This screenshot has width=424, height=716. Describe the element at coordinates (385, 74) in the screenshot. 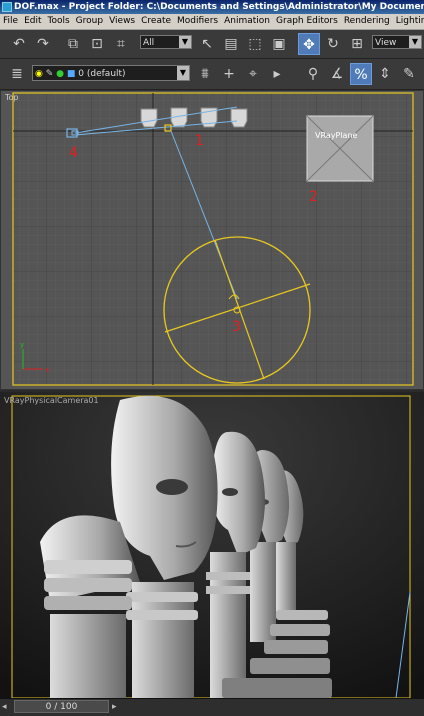

I see `spinner-snap-icon: ⇕` at that location.